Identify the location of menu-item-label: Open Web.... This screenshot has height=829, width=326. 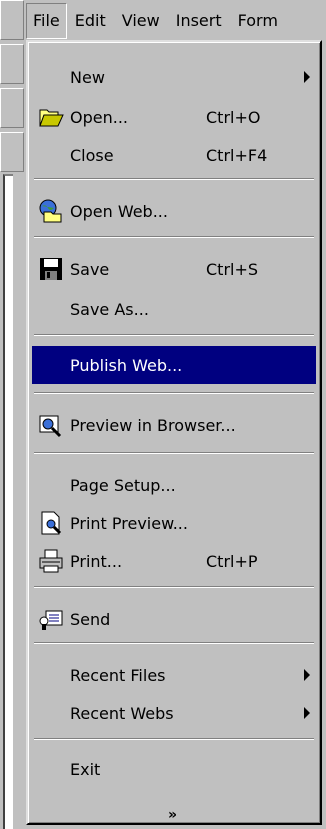
(119, 211).